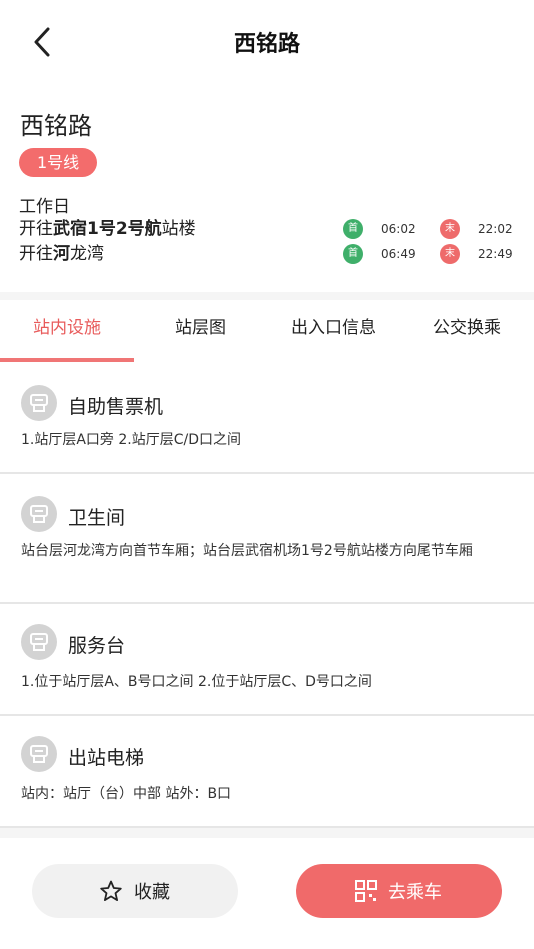 This screenshot has width=534, height=949. What do you see at coordinates (58, 162) in the screenshot?
I see `line-badge: 1号线` at bounding box center [58, 162].